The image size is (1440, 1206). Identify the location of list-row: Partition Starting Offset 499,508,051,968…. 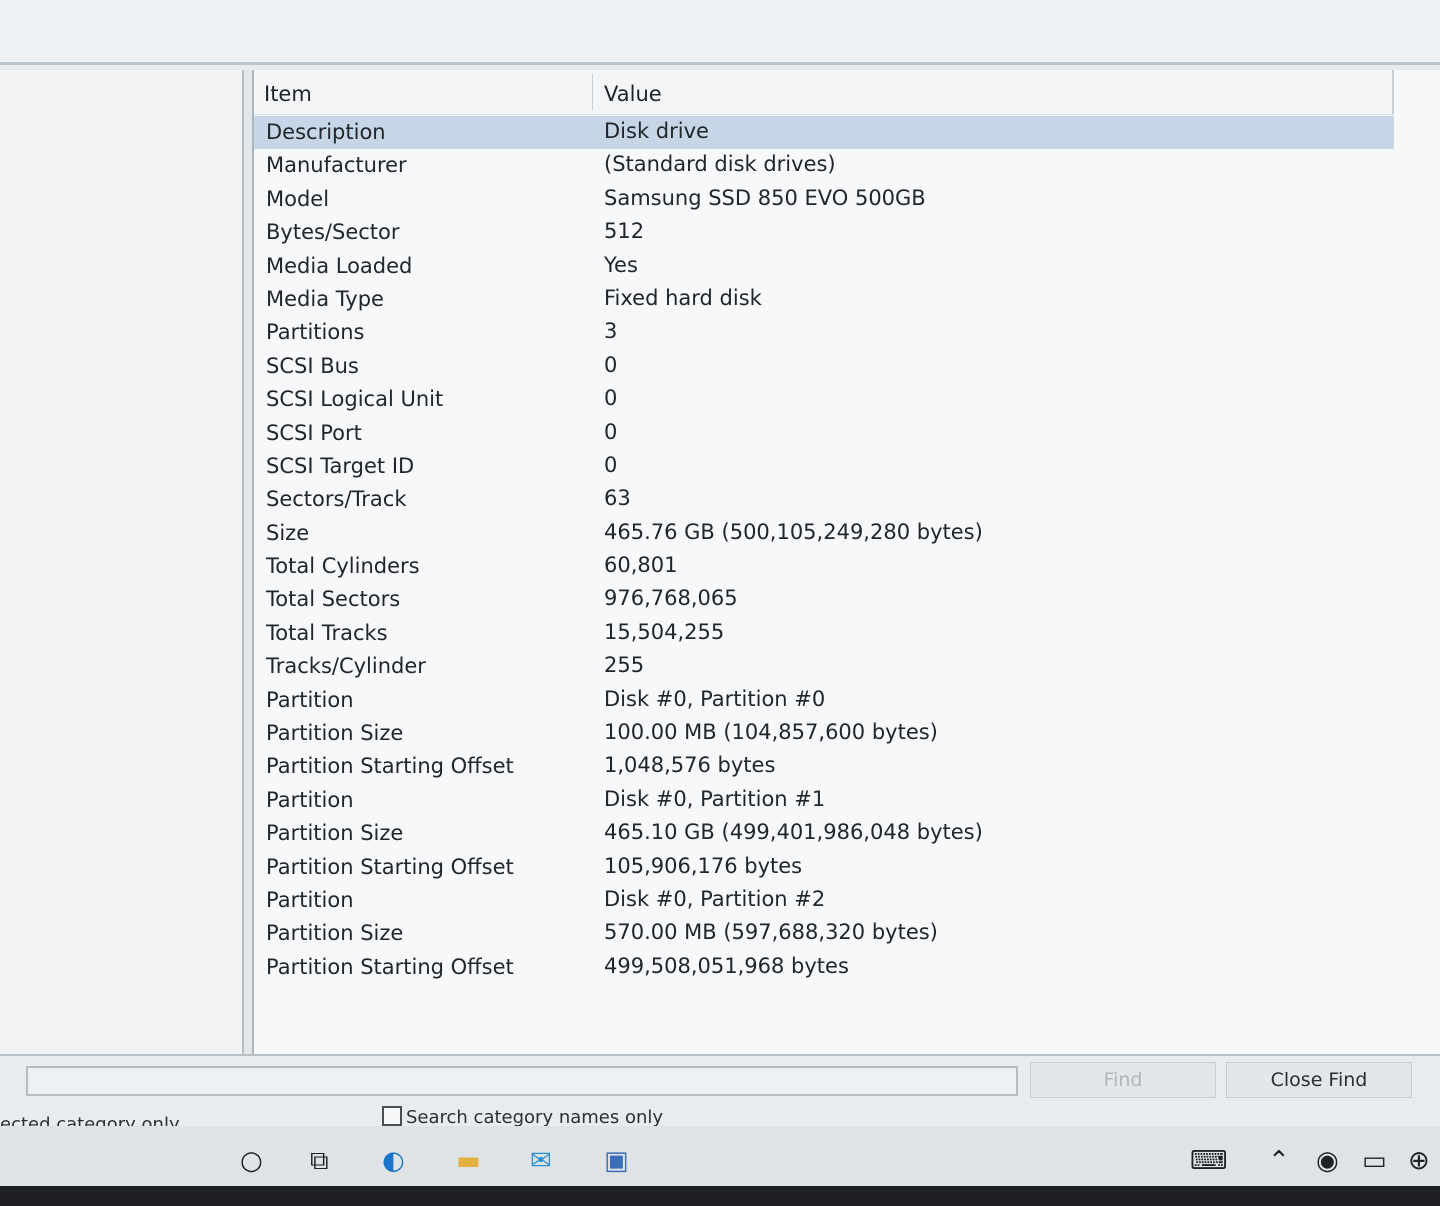
(824, 967).